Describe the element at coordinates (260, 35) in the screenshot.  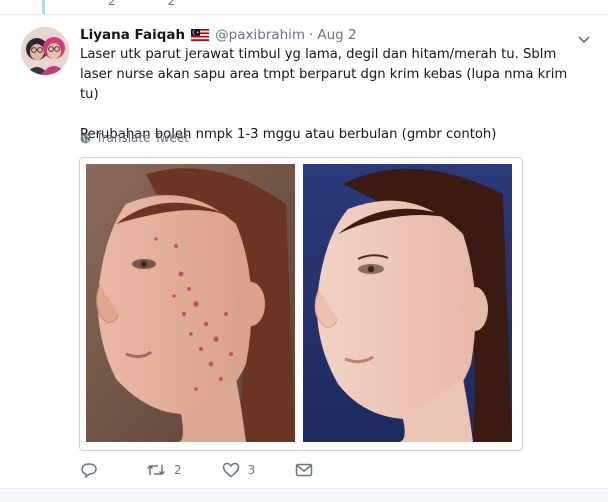
I see `author-handle: @paxibrahim` at that location.